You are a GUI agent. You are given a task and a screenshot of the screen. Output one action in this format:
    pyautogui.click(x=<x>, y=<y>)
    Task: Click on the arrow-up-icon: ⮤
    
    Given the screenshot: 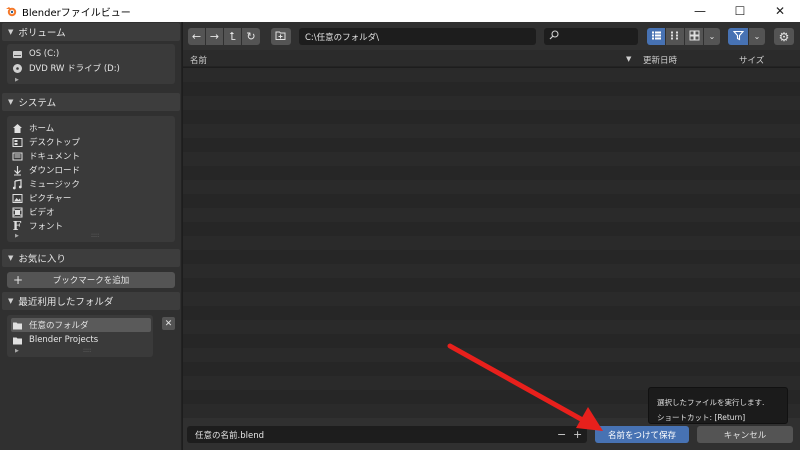 What is the action you would take?
    pyautogui.click(x=232, y=36)
    